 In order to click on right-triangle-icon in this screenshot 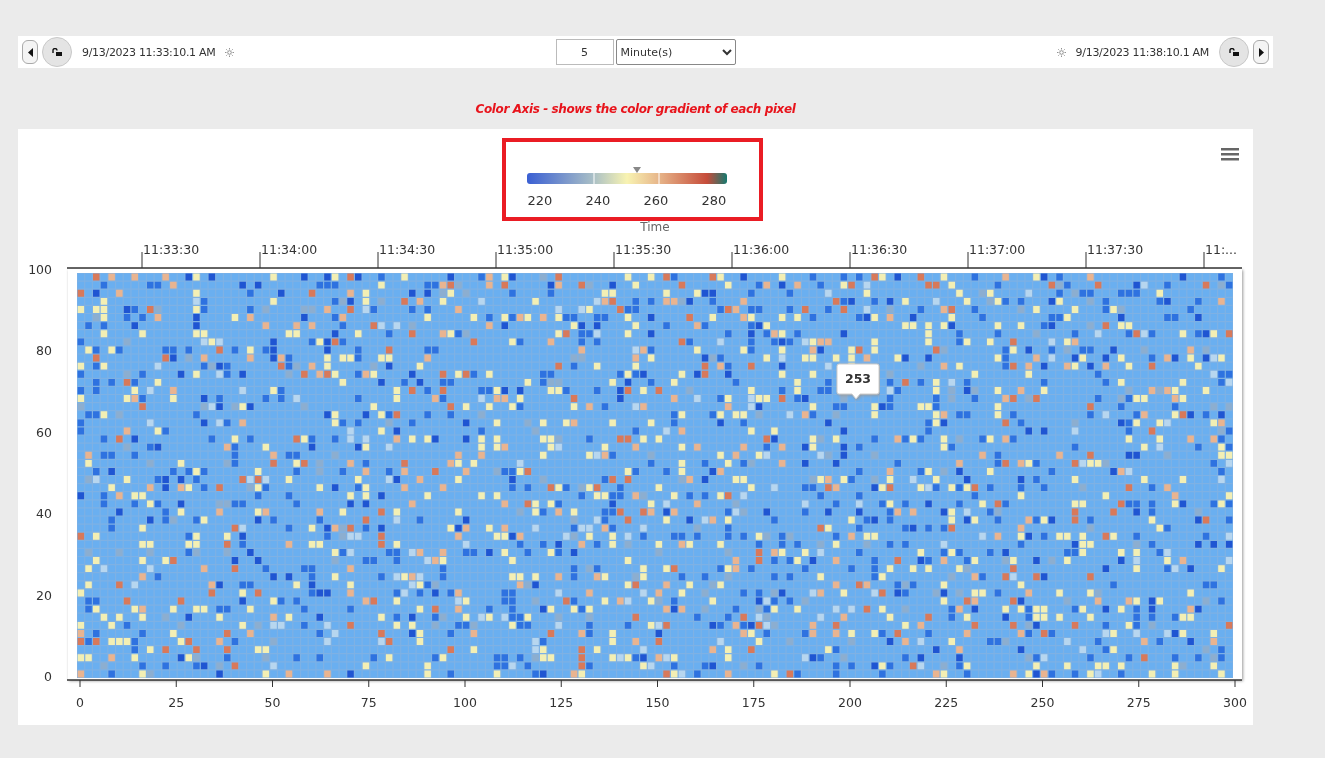, I will do `click(1261, 52)`.